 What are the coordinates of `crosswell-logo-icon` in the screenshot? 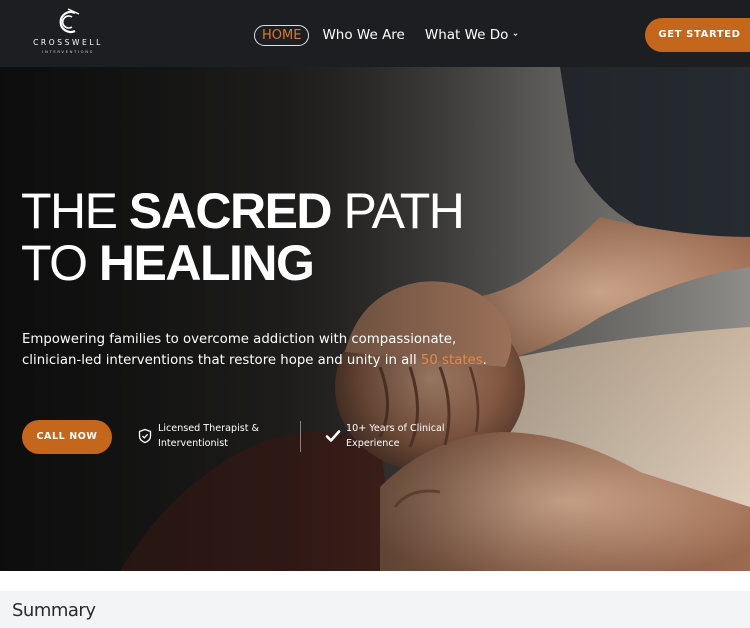 It's located at (69, 21).